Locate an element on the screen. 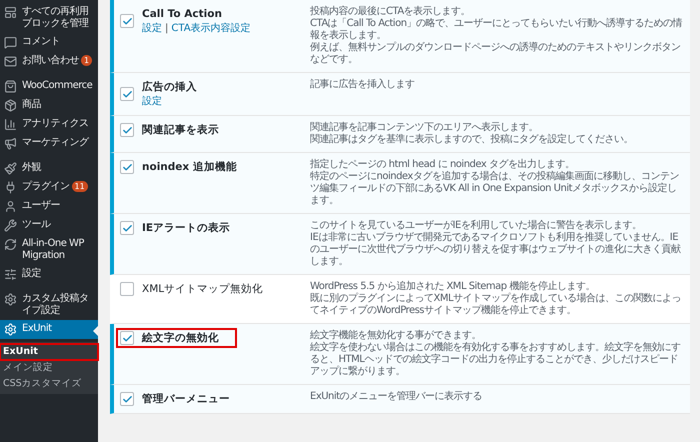 This screenshot has width=700, height=442. menu-label: マーケティング is located at coordinates (56, 143).